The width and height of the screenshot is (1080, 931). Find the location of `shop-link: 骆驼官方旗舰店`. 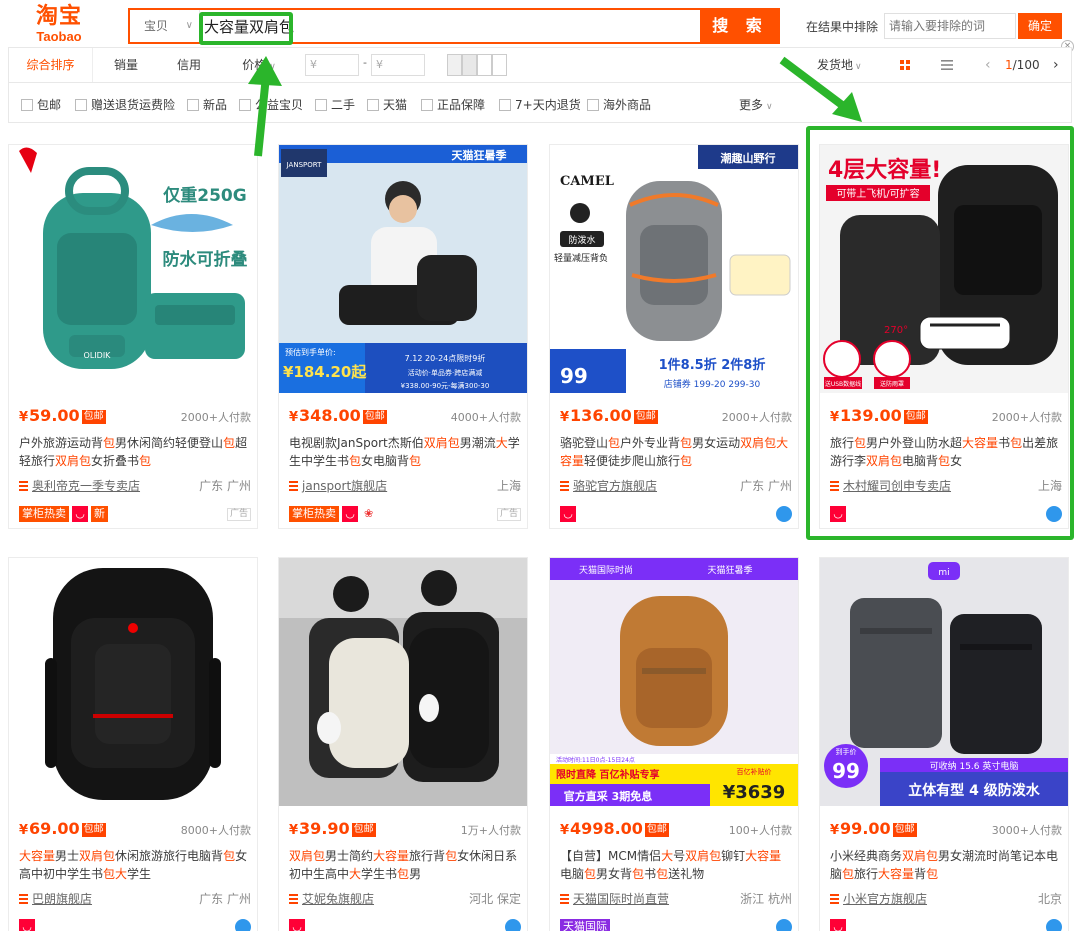

shop-link: 骆驼官方旗舰店 is located at coordinates (615, 486).